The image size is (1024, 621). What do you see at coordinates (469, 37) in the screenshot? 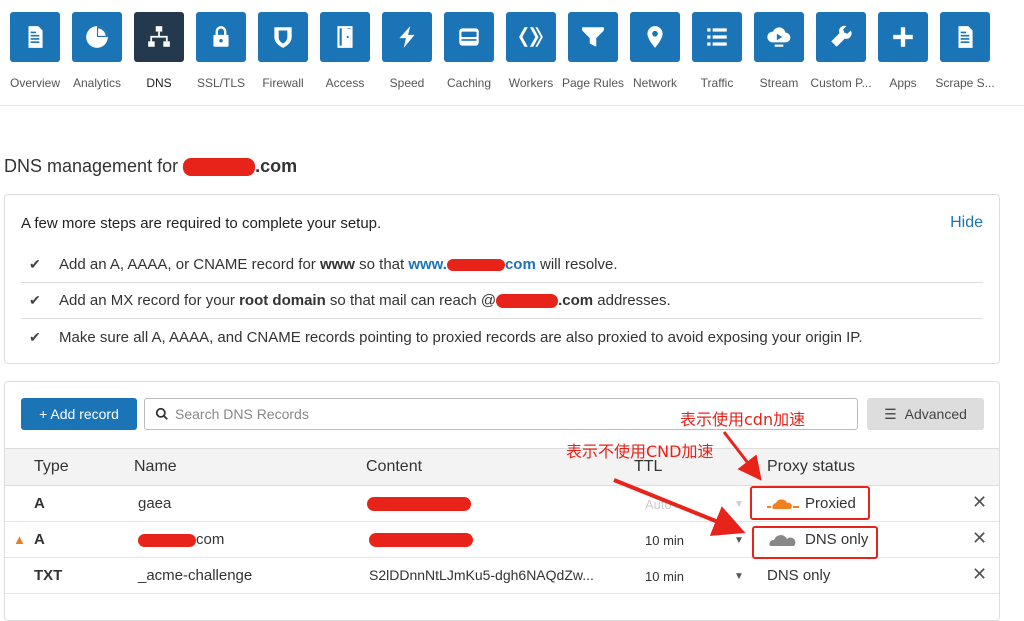
I see `hard-drive-icon` at bounding box center [469, 37].